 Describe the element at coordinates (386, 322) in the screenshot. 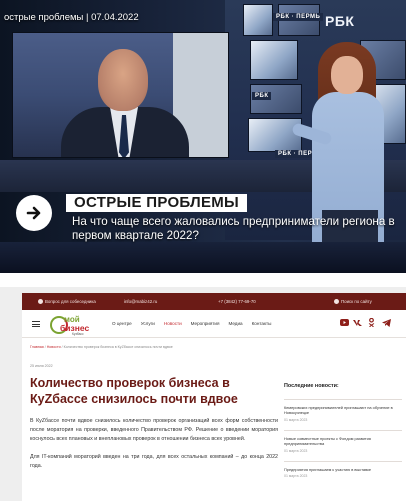

I see `telegram-icon` at that location.